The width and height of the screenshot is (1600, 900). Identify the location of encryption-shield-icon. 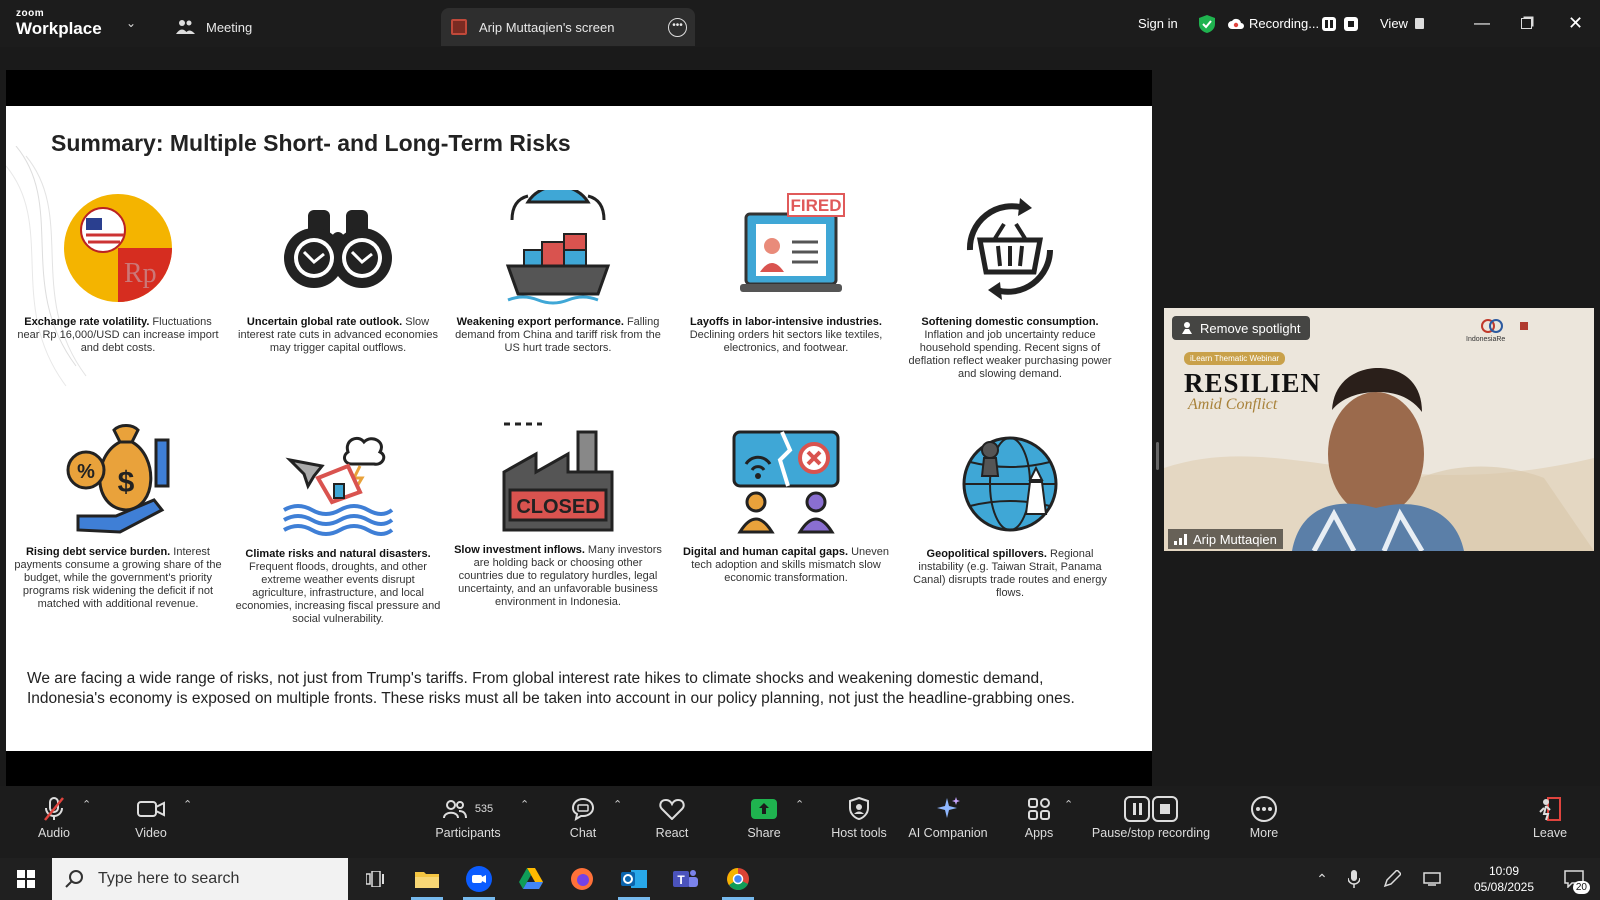
(1207, 23).